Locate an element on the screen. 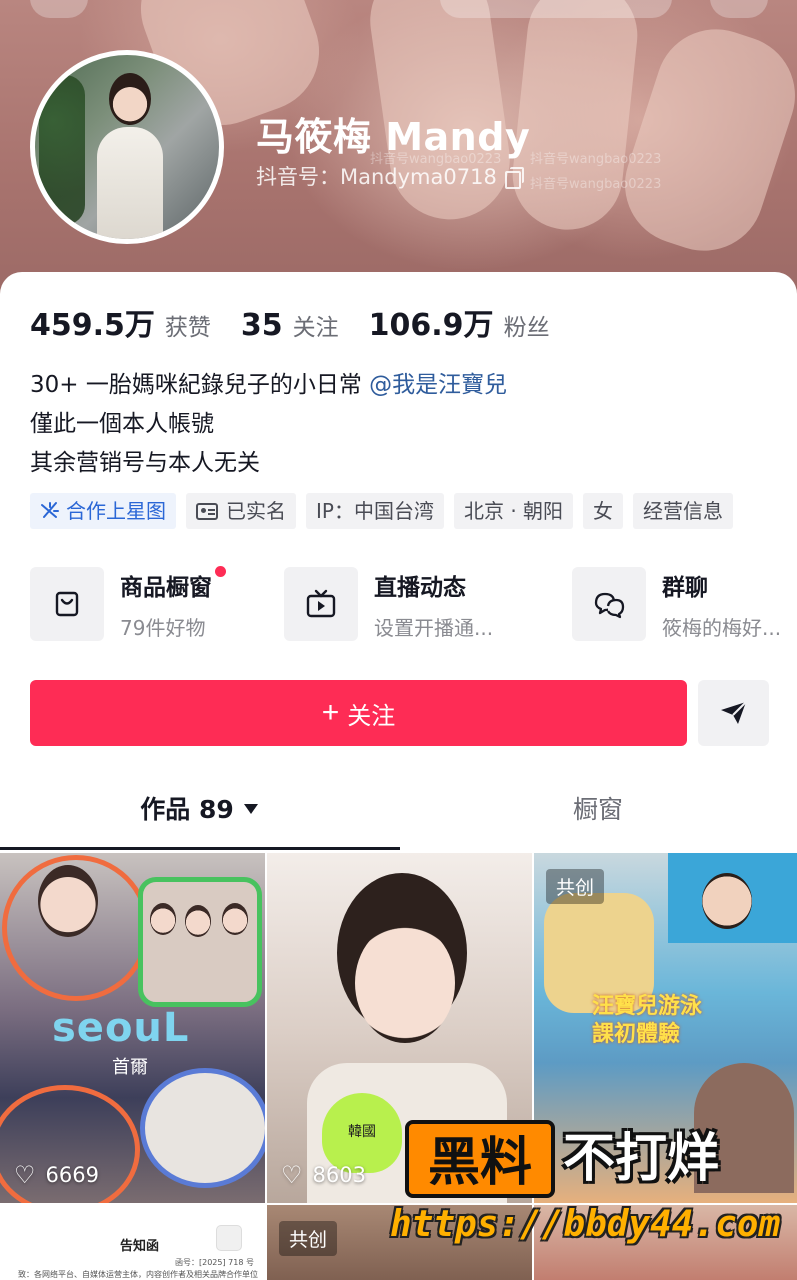 This screenshot has width=797, height=1280. video-thumbnail: seouL 首爾 ♡ 6669 is located at coordinates (132, 1028).